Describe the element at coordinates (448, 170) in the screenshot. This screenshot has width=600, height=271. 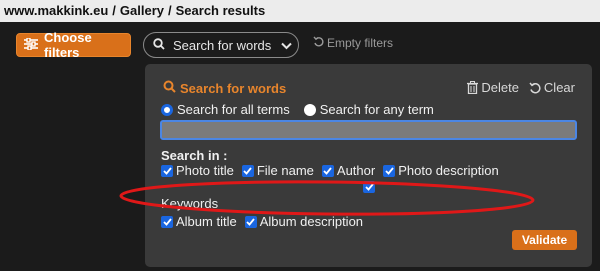
I see `option-label: Photo description` at that location.